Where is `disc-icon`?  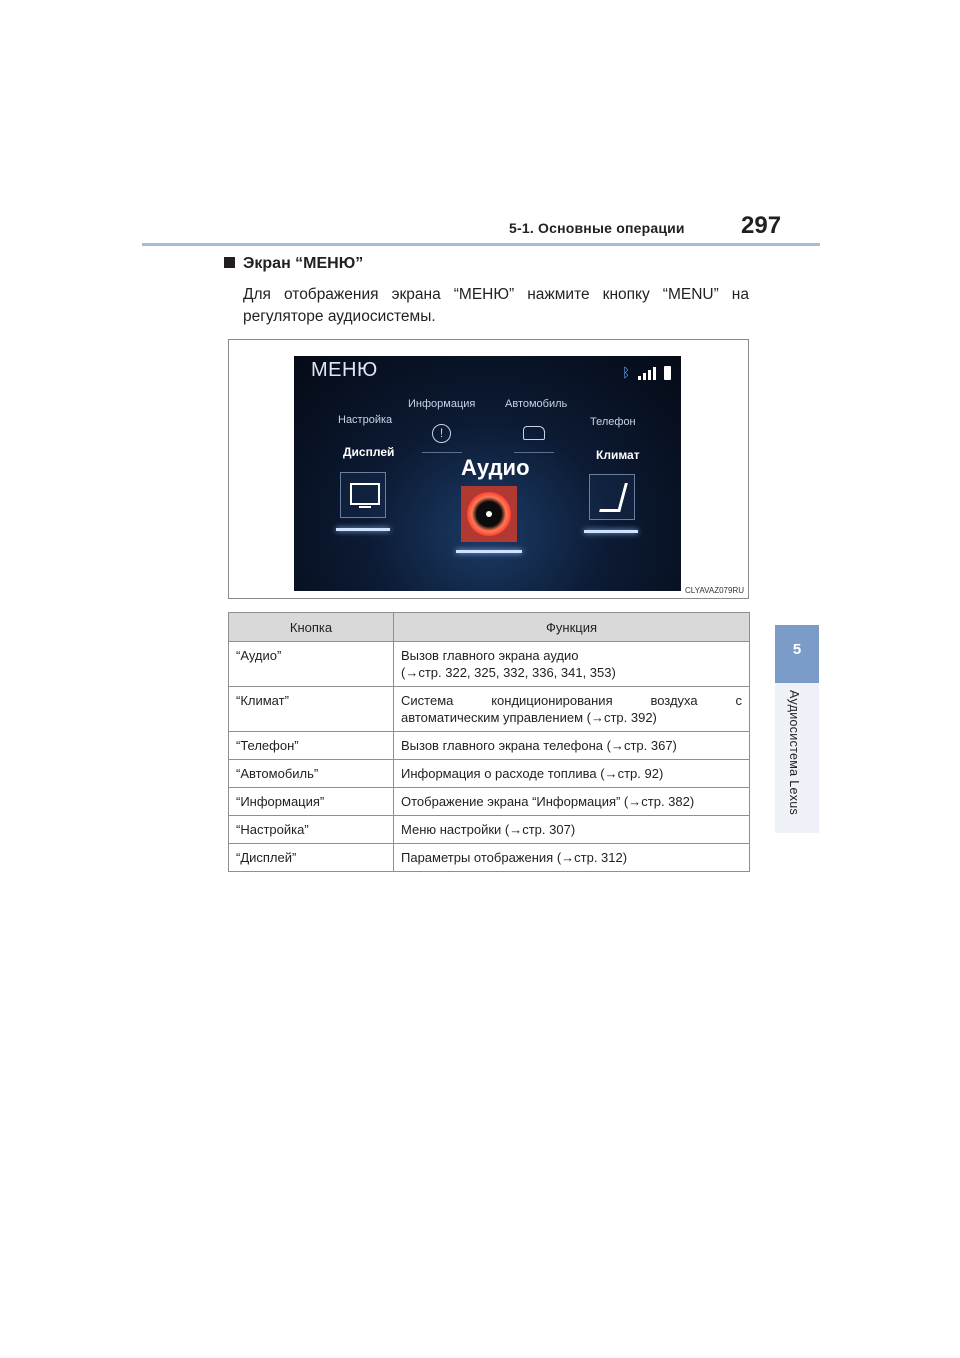
disc-icon is located at coordinates (489, 514).